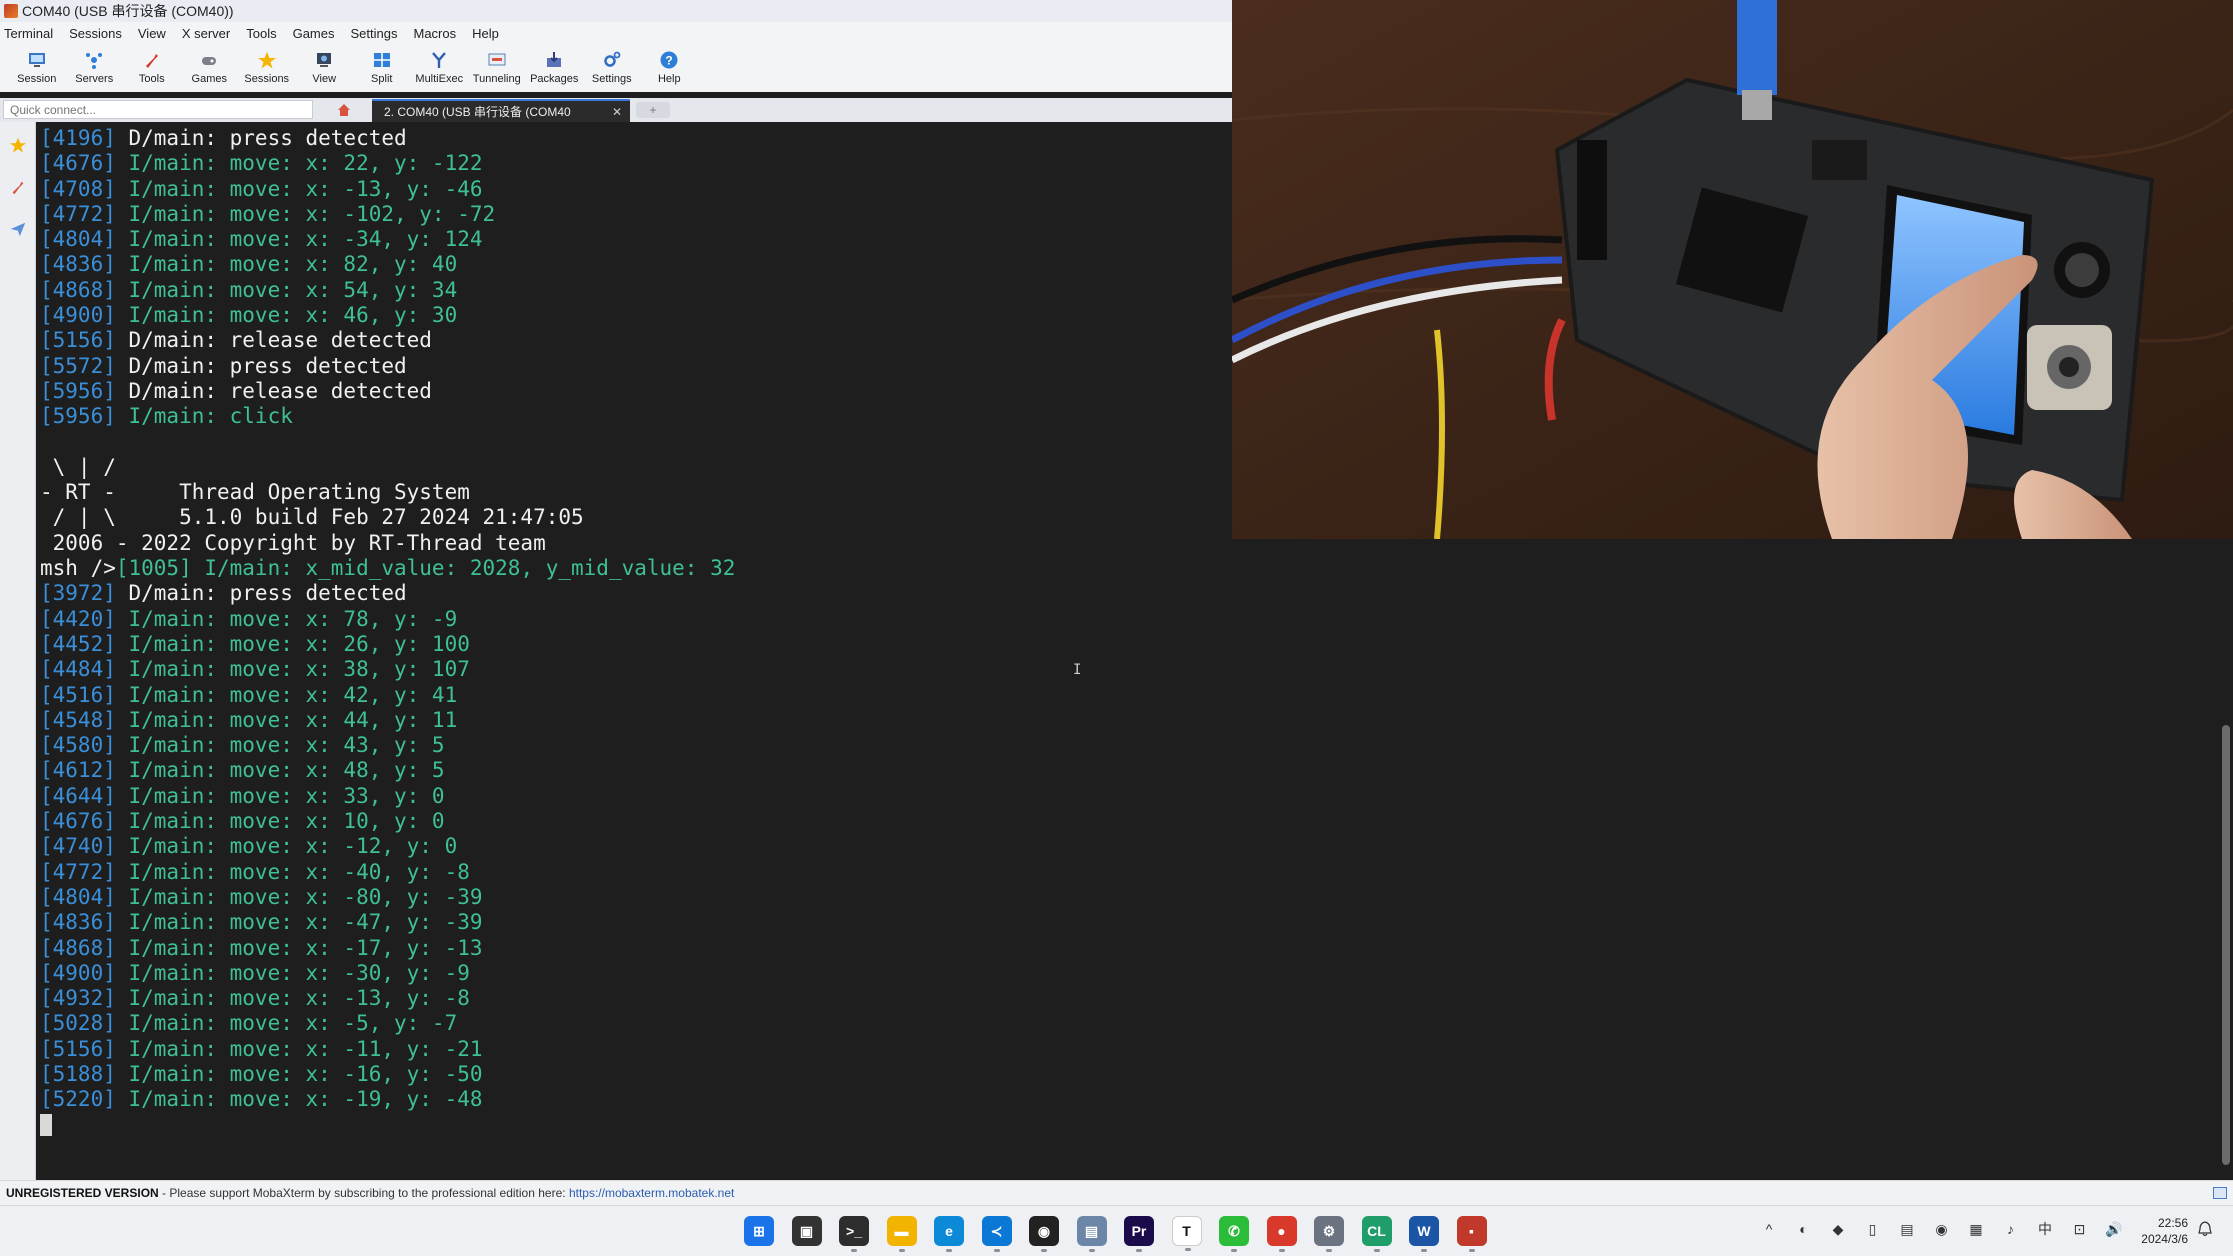 This screenshot has width=2233, height=1256. Describe the element at coordinates (1376, 1234) in the screenshot. I see `clion-icon: CL` at that location.